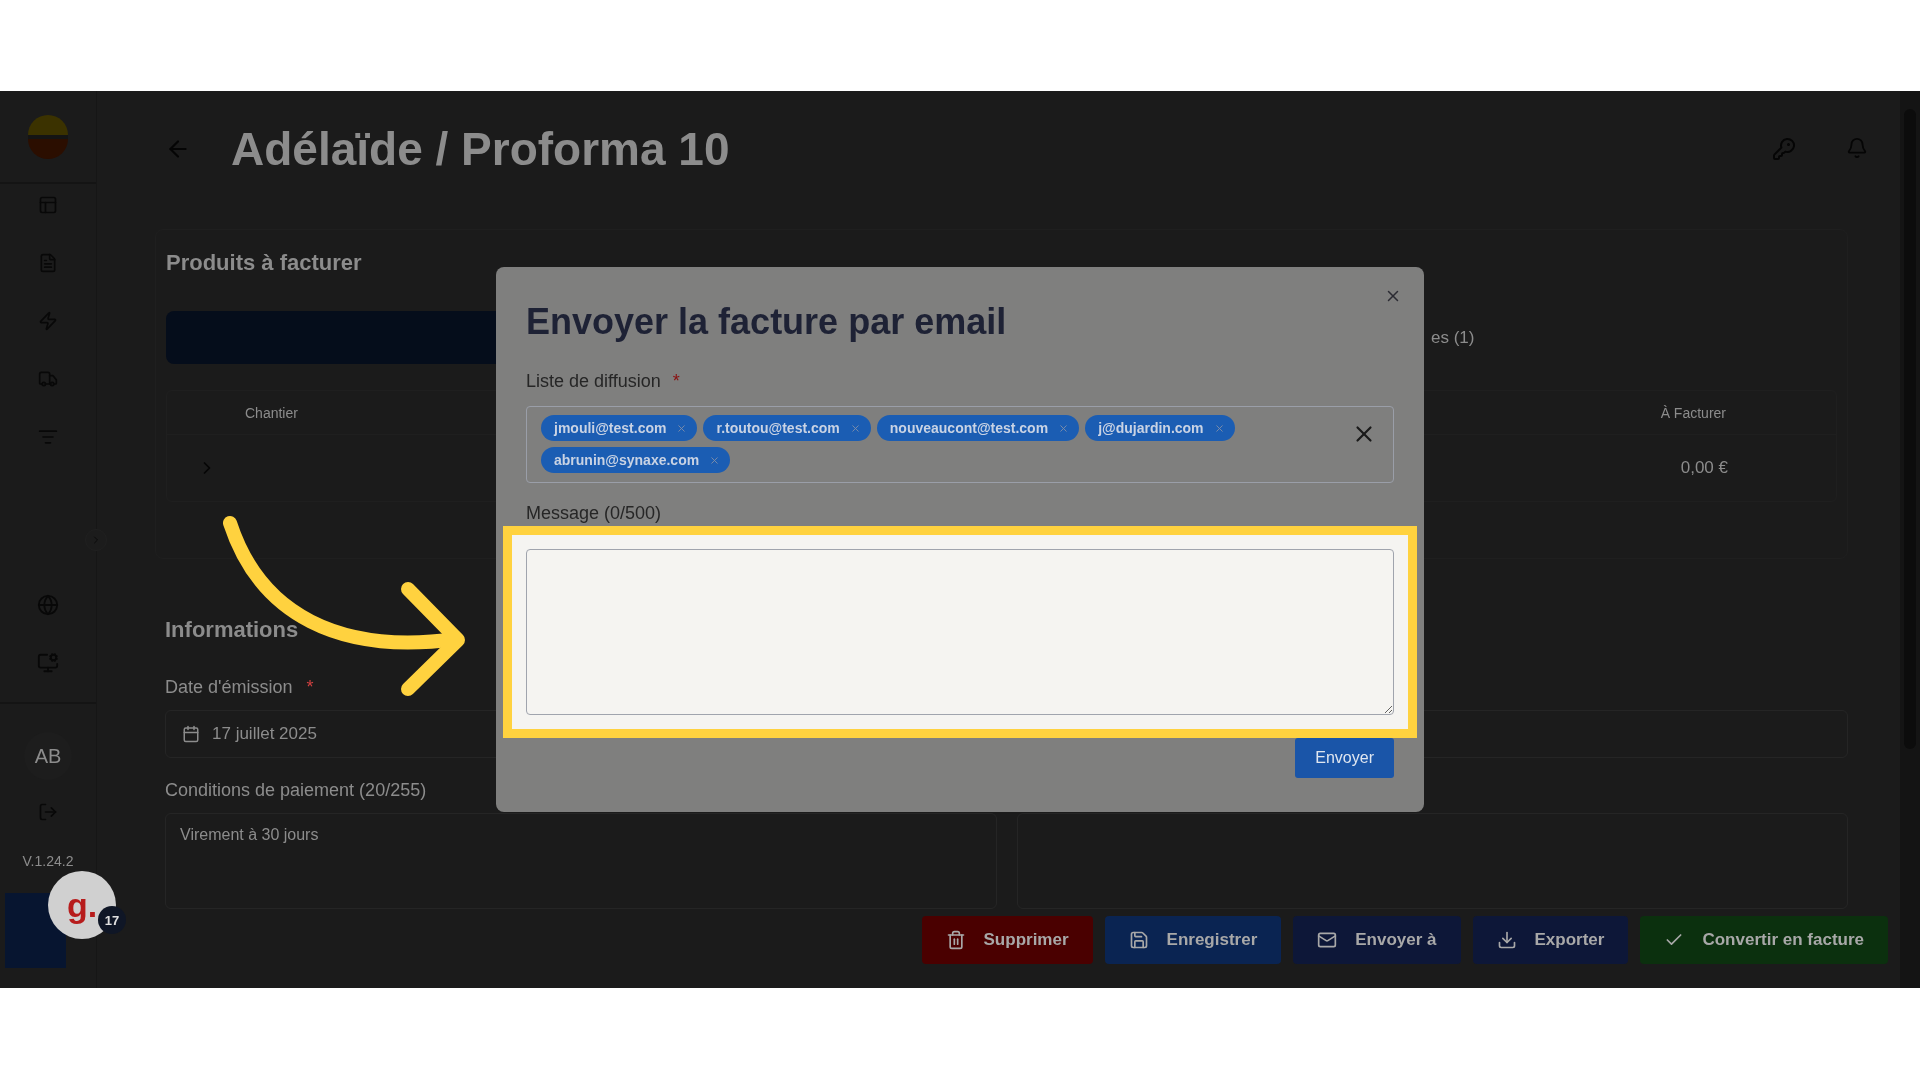 The width and height of the screenshot is (1920, 1080). Describe the element at coordinates (1764, 940) in the screenshot. I see `action-button: Convertir en facture` at that location.